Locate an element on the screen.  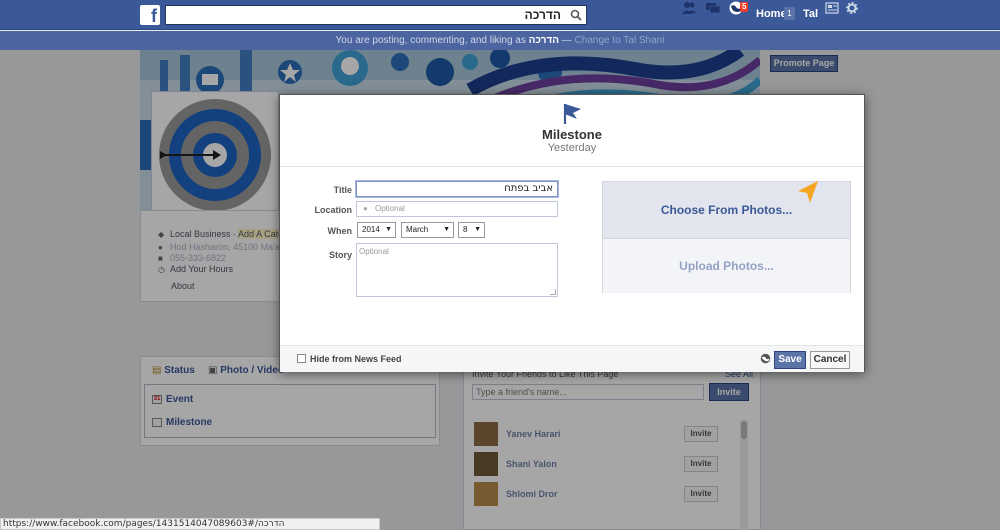
home-link: Home is located at coordinates (771, 14).